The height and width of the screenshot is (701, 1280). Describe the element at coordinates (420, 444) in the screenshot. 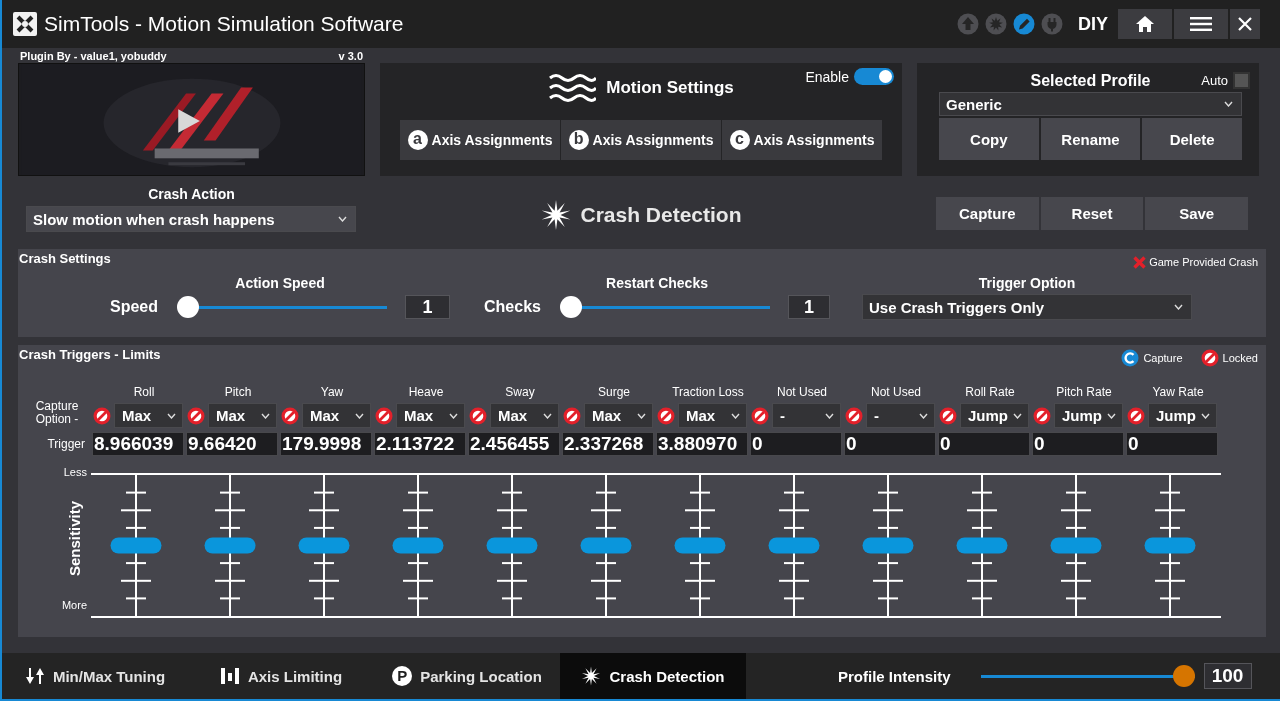

I see `trigger-field: 2.113722` at that location.